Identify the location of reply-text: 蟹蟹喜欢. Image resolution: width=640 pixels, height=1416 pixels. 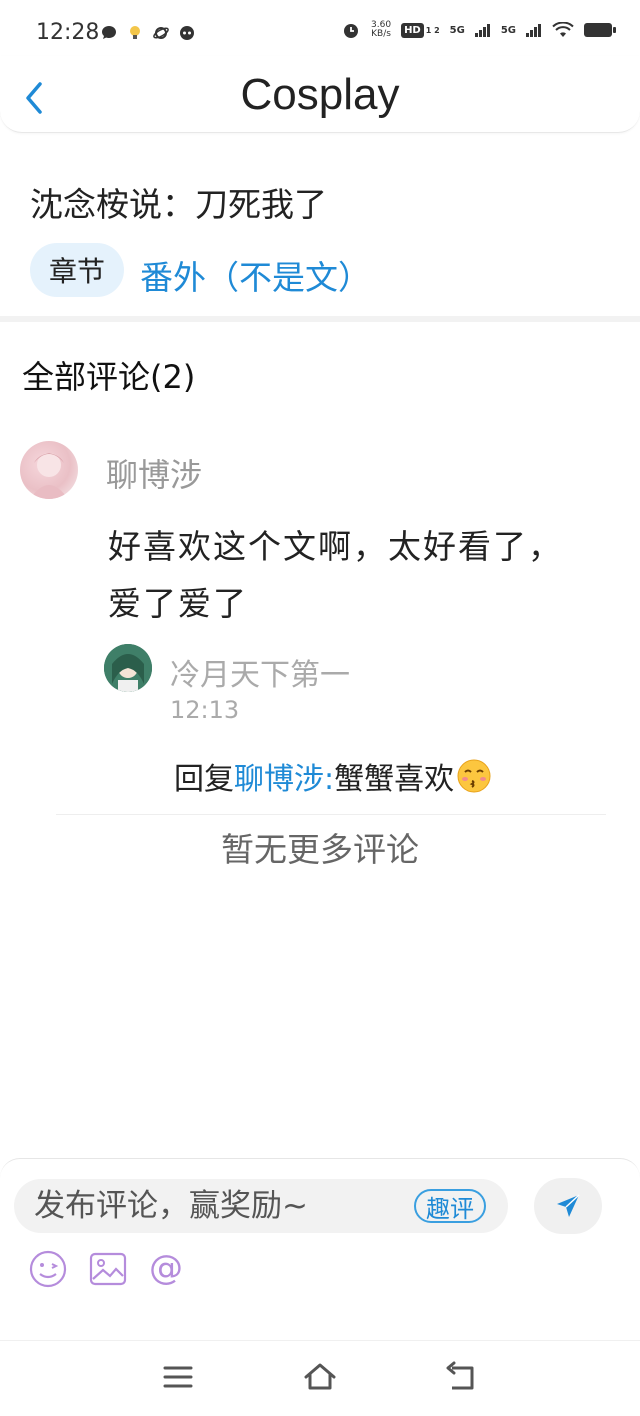
(394, 779).